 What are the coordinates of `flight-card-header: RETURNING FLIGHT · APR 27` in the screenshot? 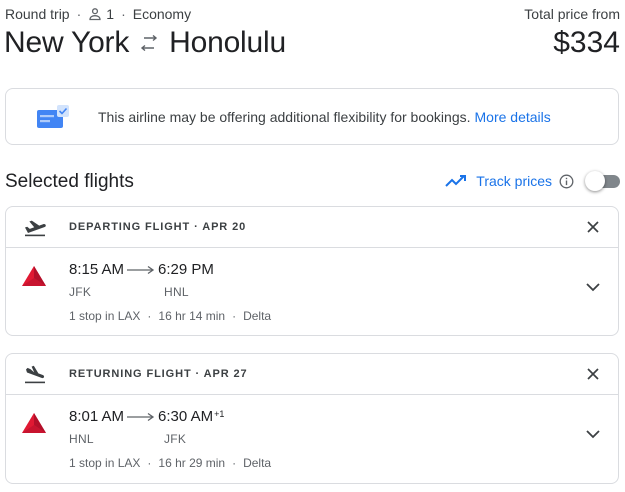 It's located at (312, 374).